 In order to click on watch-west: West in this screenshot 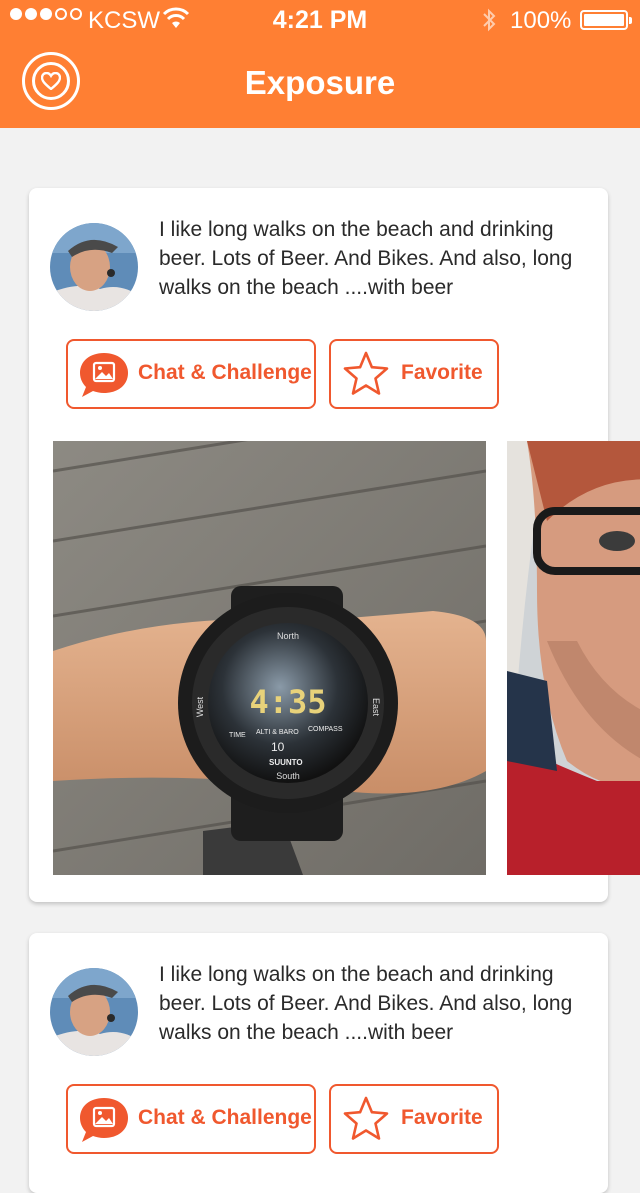, I will do `click(200, 706)`.